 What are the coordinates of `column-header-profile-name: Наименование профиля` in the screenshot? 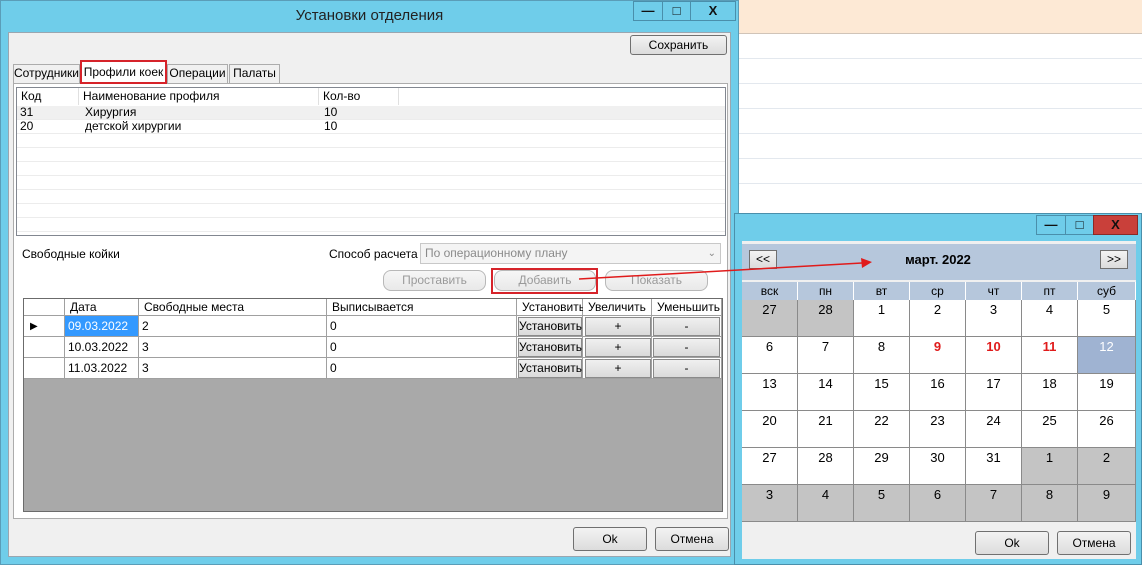 It's located at (199, 96).